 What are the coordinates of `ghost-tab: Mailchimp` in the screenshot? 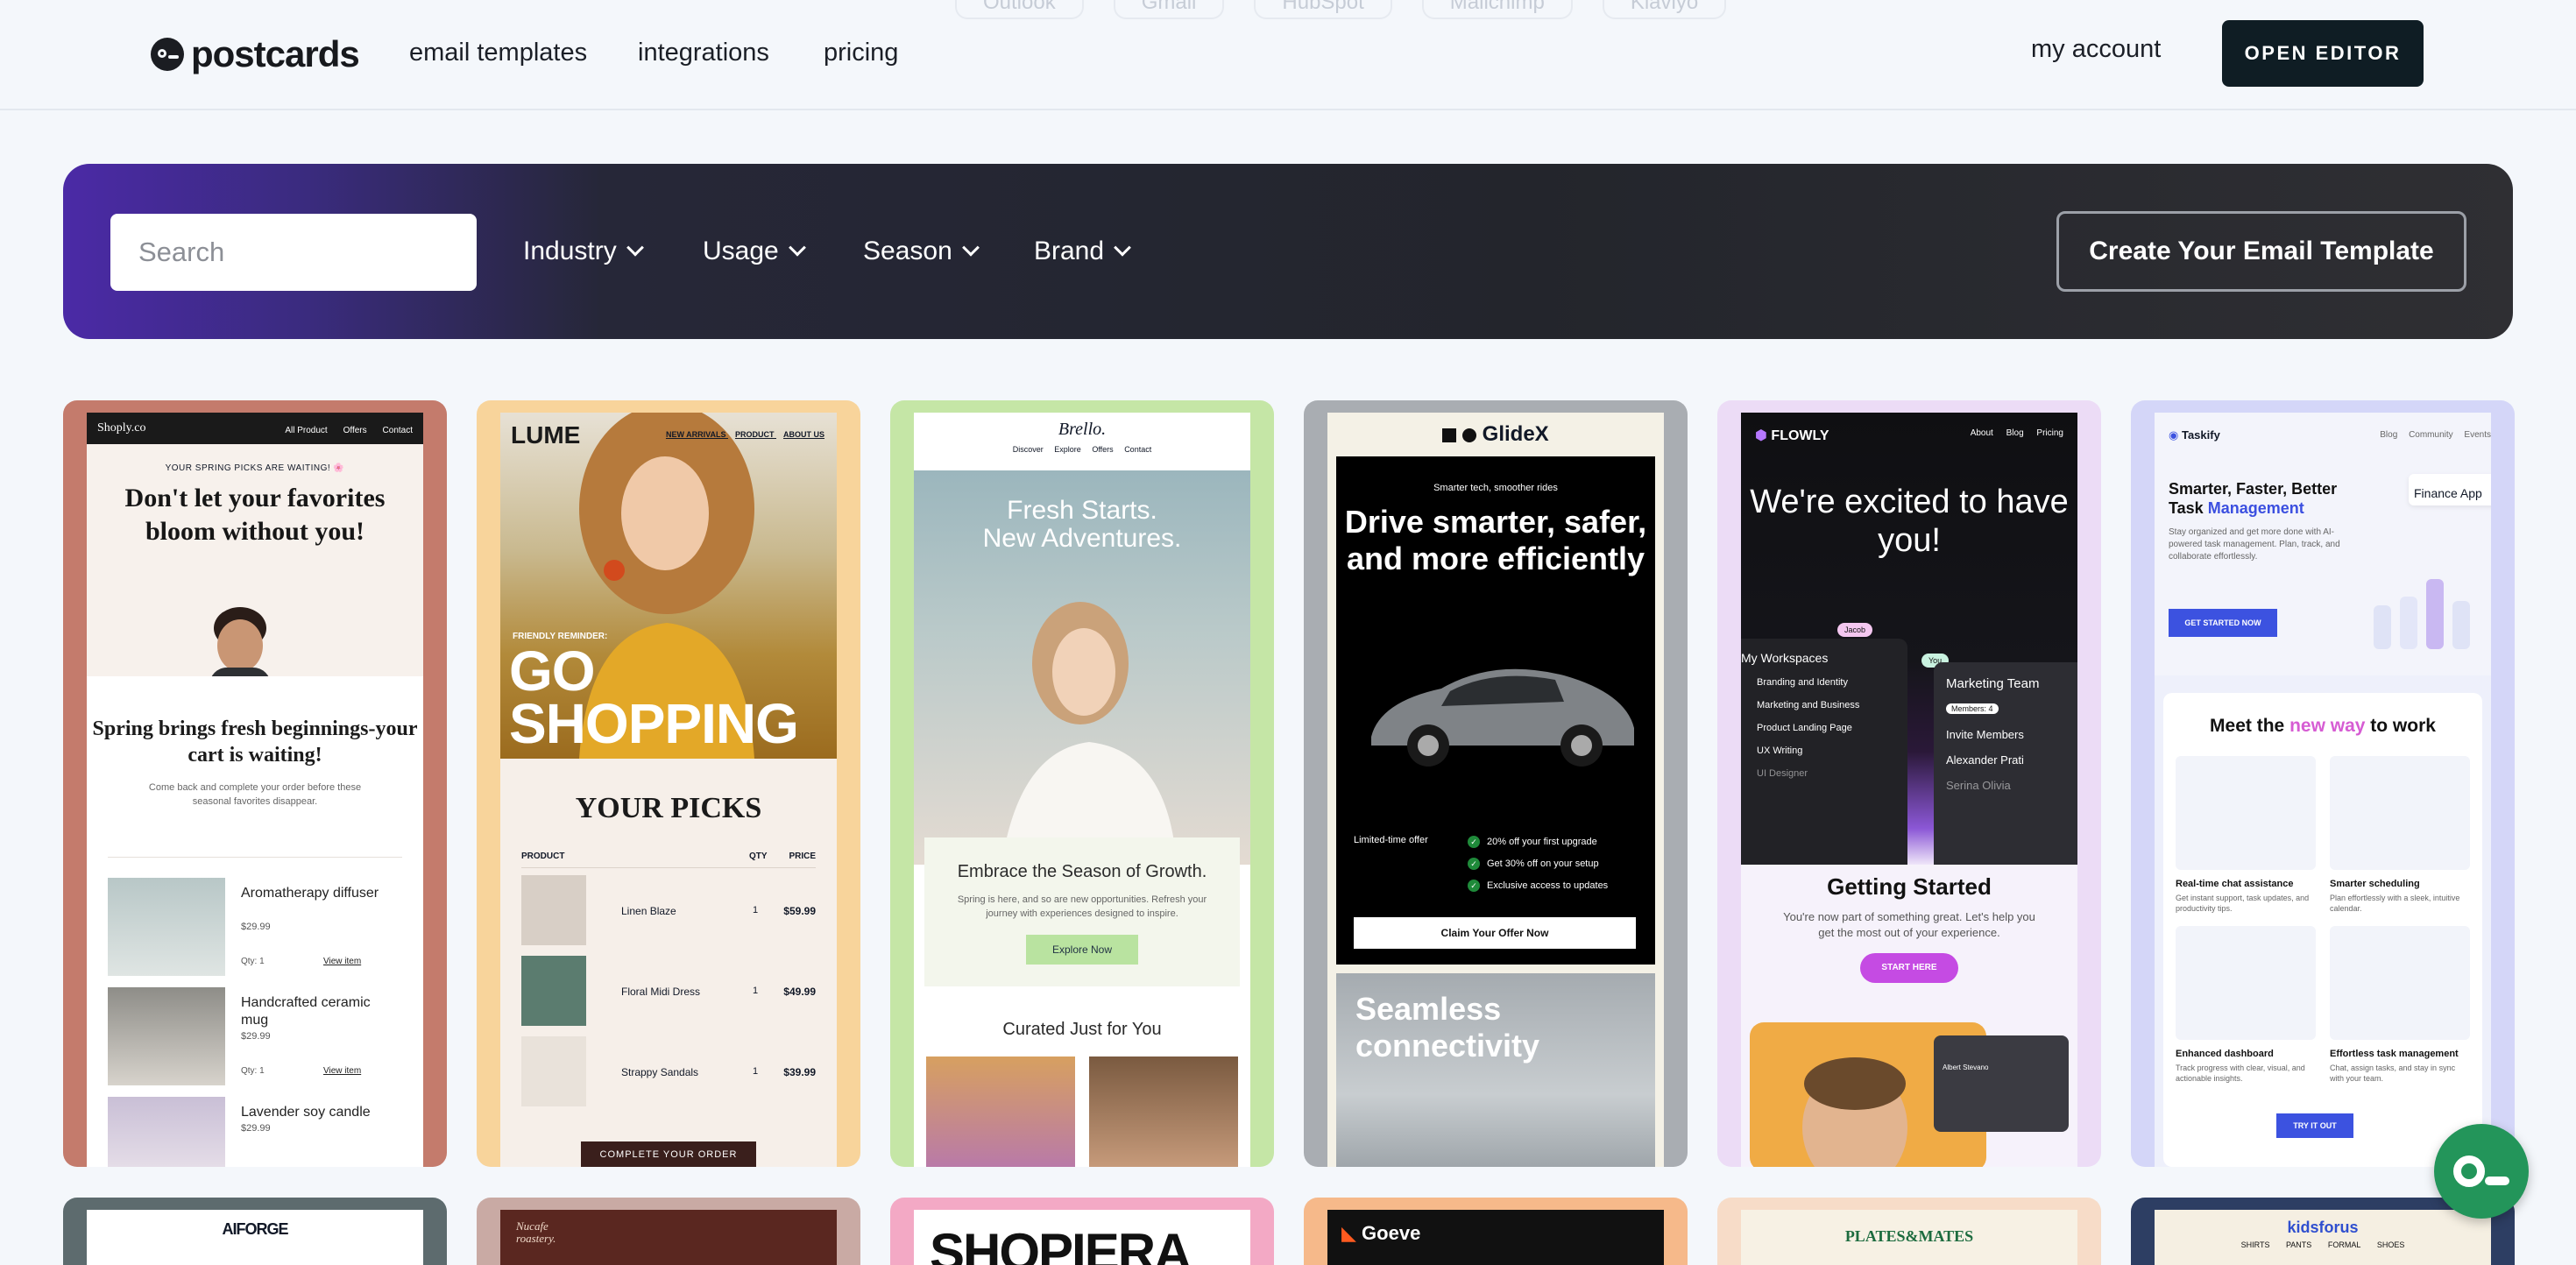 It's located at (1497, 9).